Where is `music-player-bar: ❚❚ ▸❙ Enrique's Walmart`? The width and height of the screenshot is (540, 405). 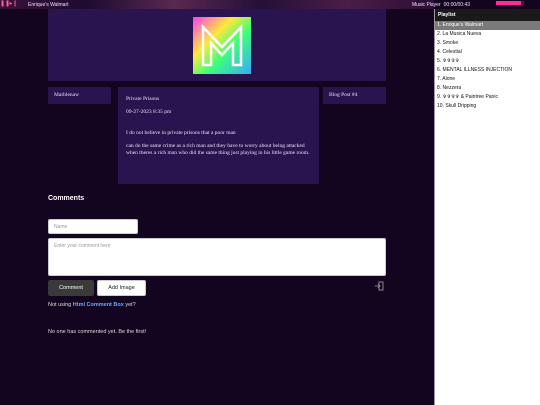
music-player-bar: ❚❚ ▸❙ Enrique's Walmart is located at coordinates (217, 4).